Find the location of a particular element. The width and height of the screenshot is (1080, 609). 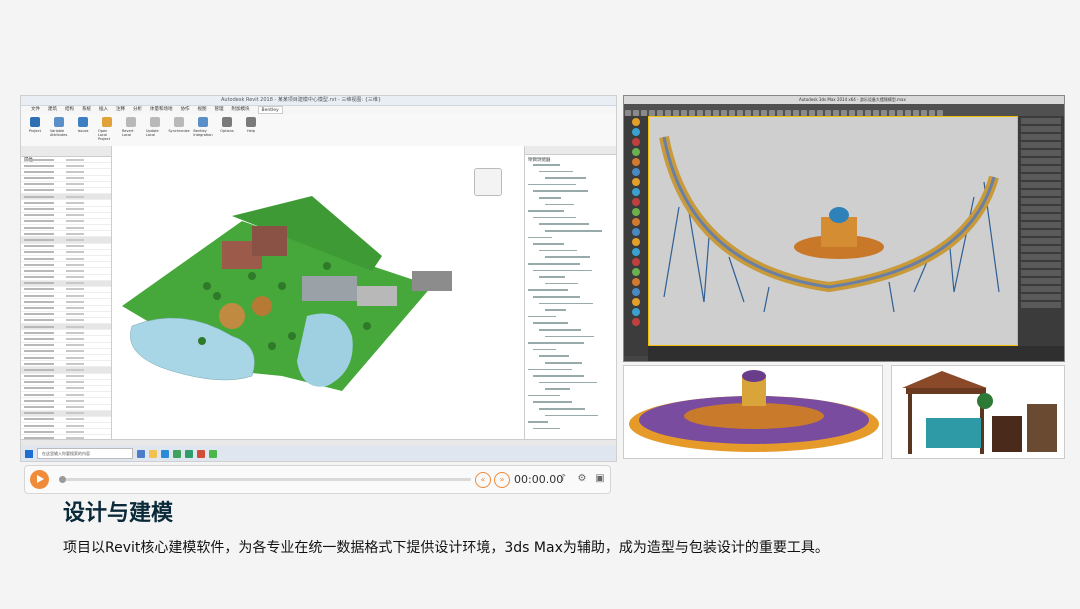

menu-item: 文件 is located at coordinates (35, 110).